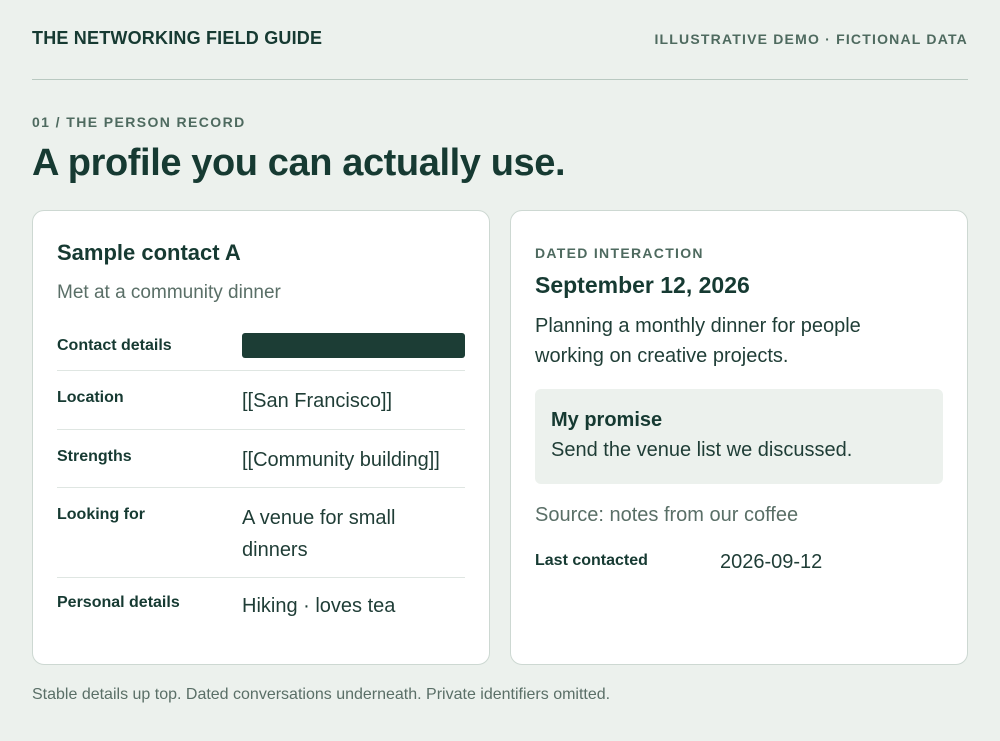 This screenshot has height=741, width=1000. Describe the element at coordinates (299, 163) in the screenshot. I see `page-title: A profile you can actually use.` at that location.